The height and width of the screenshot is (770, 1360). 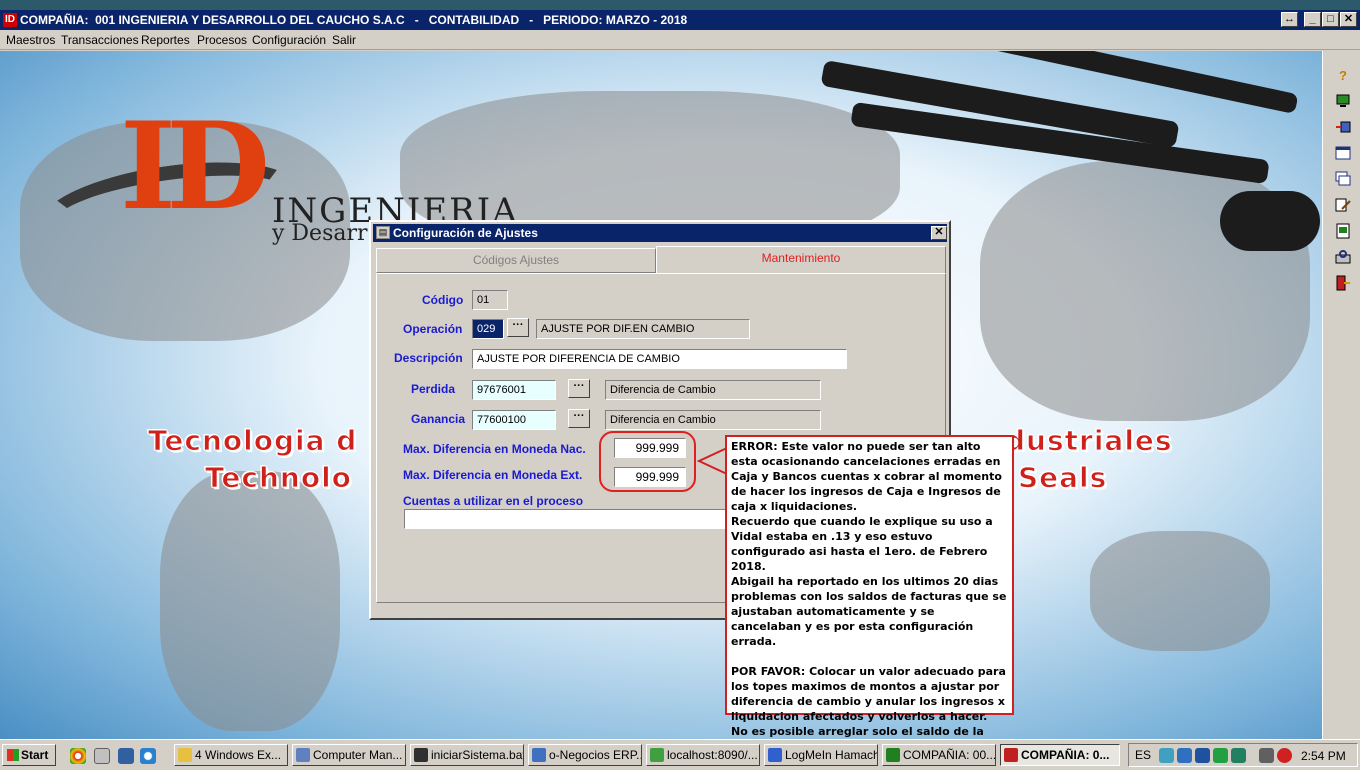 I want to click on dialog-title: Configuración de Ajustes, so click(x=465, y=233).